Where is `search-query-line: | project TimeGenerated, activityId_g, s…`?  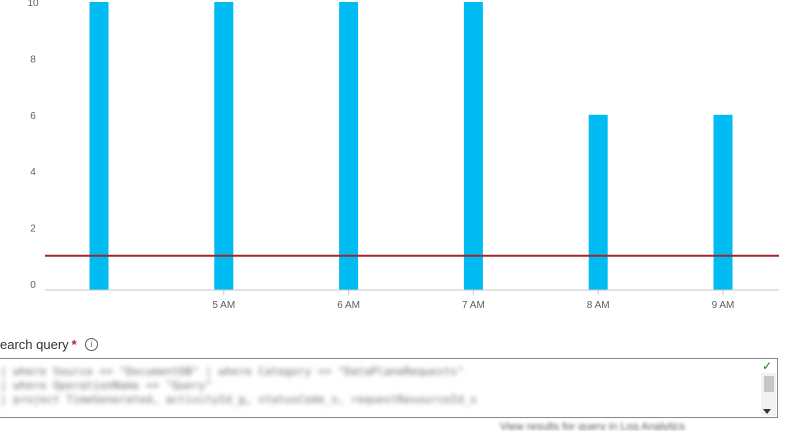 search-query-line: | project TimeGenerated, activityId_g, s… is located at coordinates (238, 399).